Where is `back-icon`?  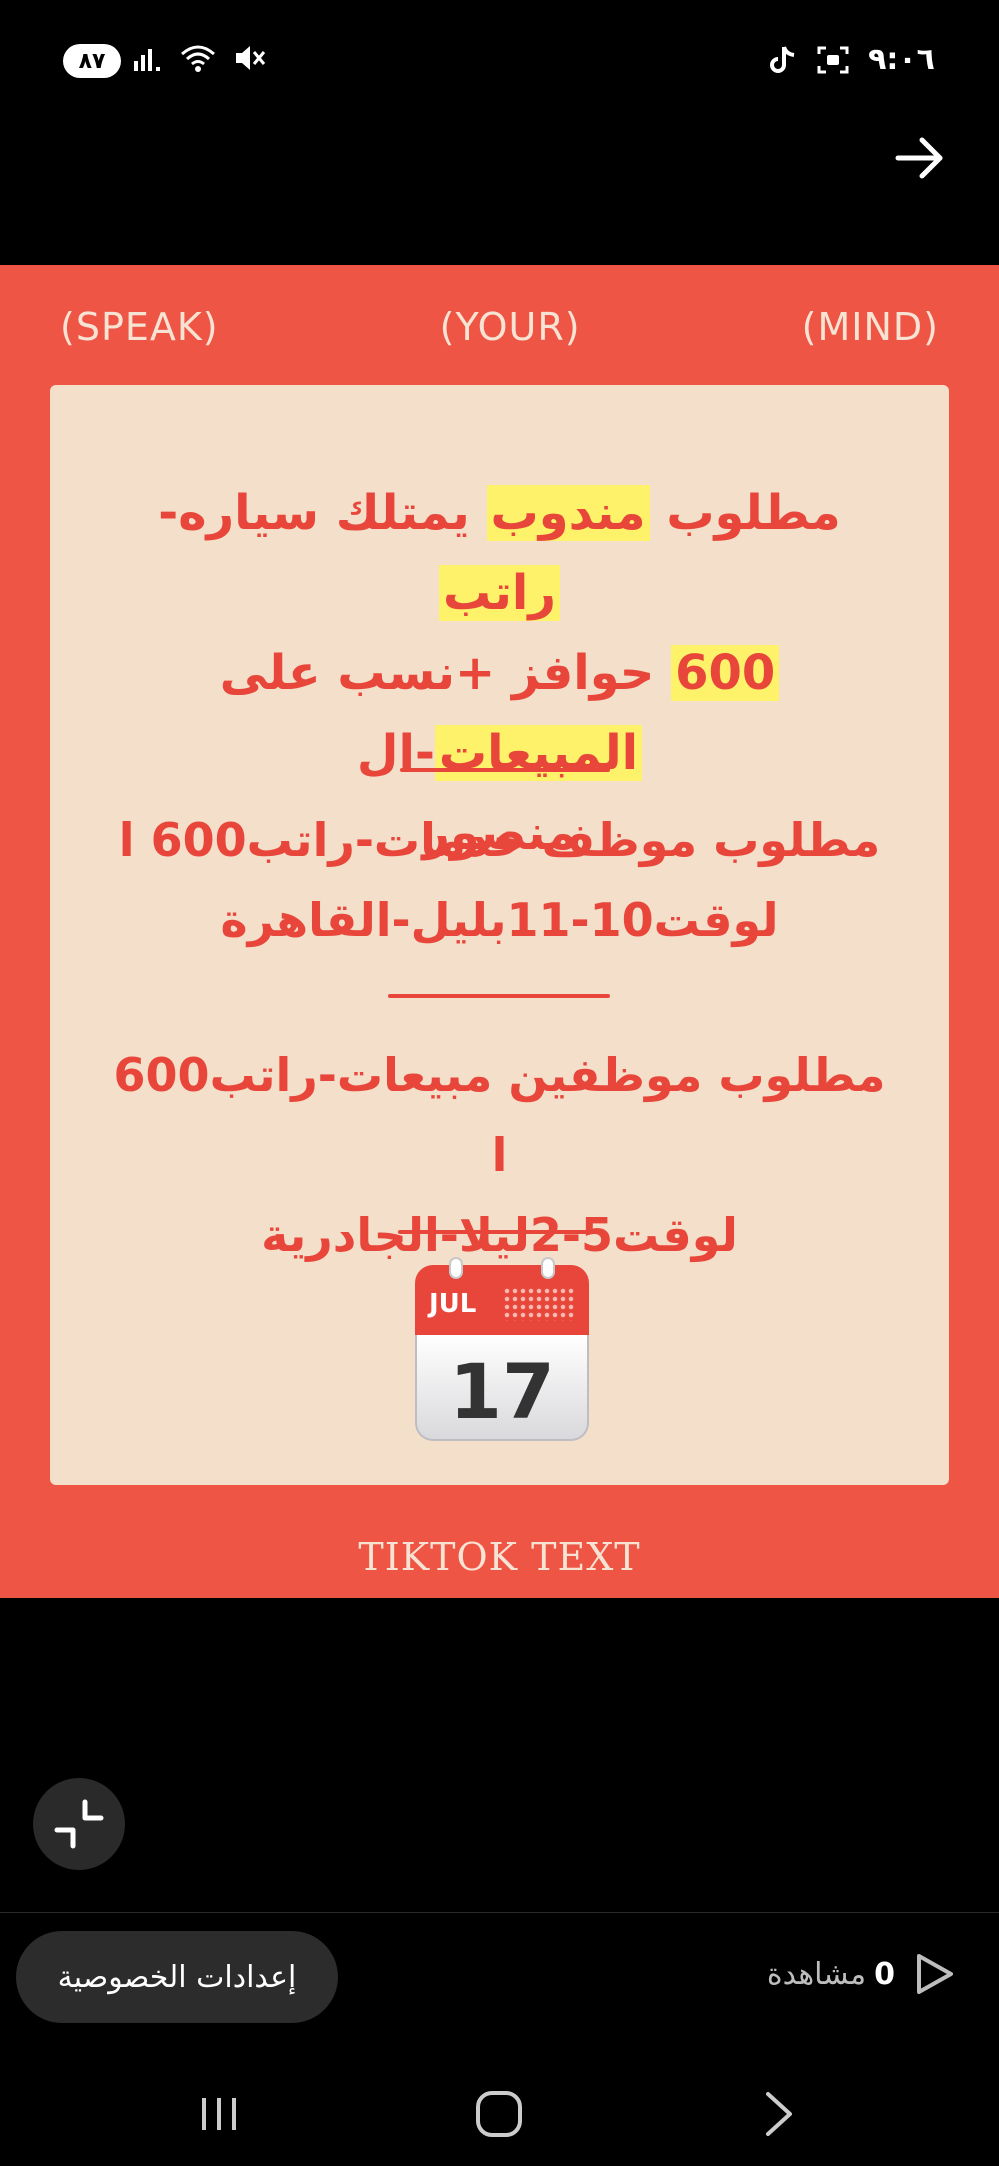
back-icon is located at coordinates (779, 2114).